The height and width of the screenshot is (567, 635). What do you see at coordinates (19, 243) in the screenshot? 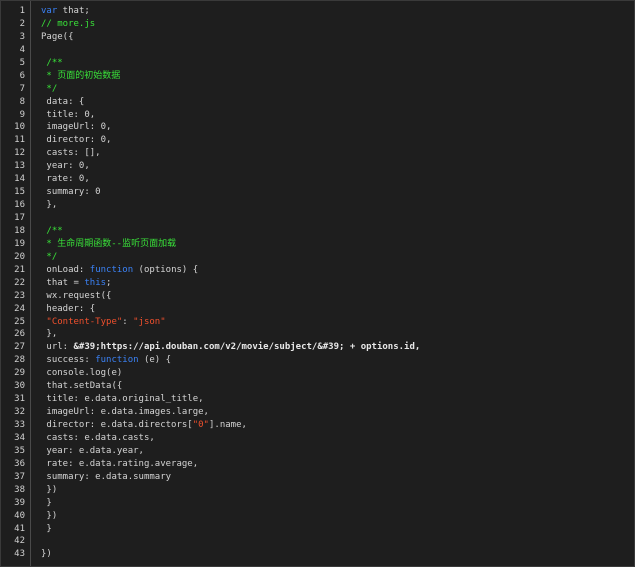
I see `line-number: 19` at bounding box center [19, 243].